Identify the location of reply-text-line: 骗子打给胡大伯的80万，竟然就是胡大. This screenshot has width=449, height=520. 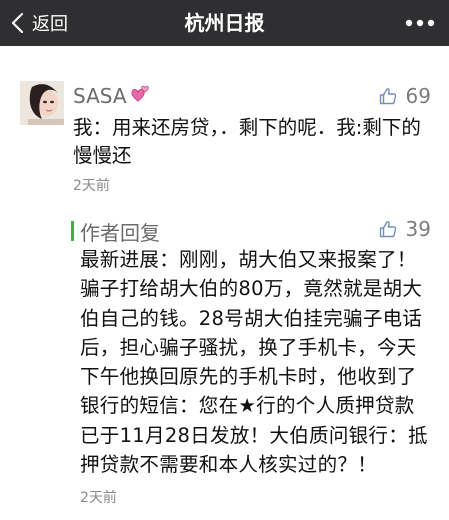
(251, 289).